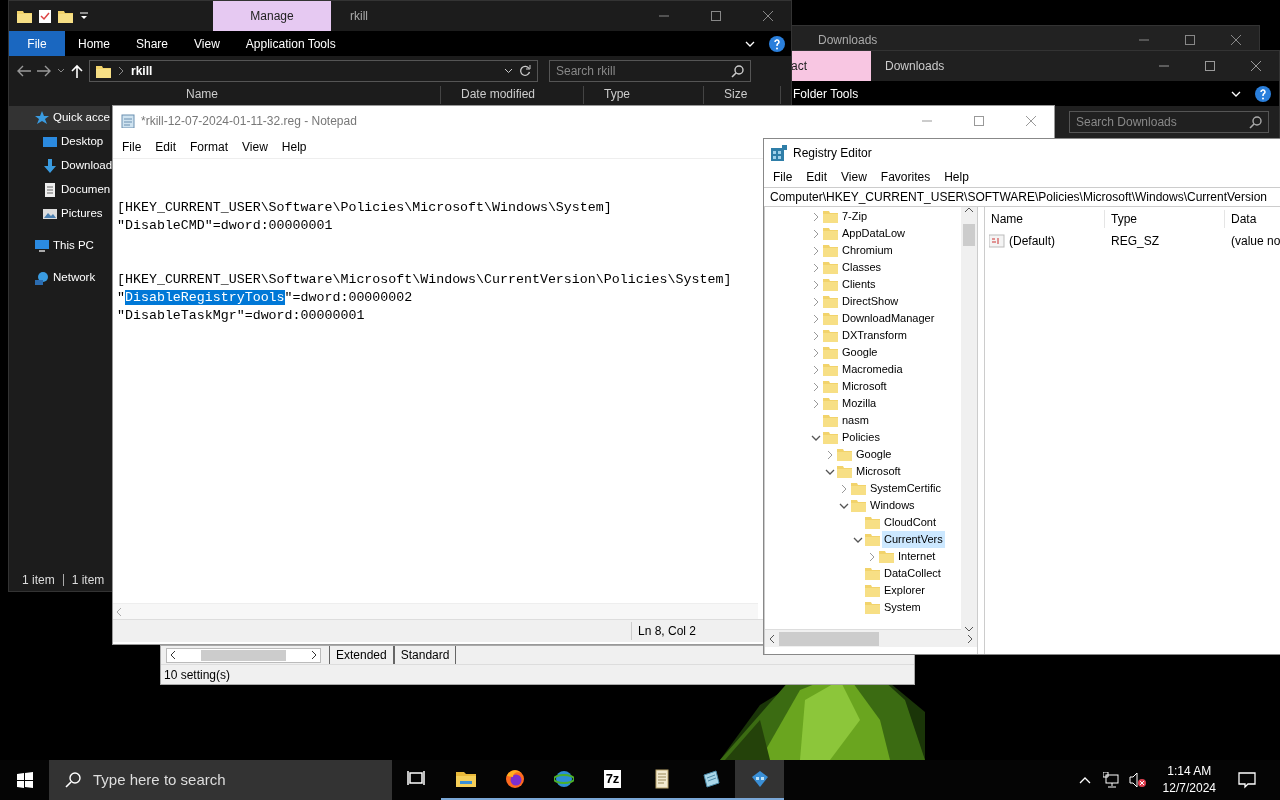  I want to click on tree-item: Explorer, so click(904, 590).